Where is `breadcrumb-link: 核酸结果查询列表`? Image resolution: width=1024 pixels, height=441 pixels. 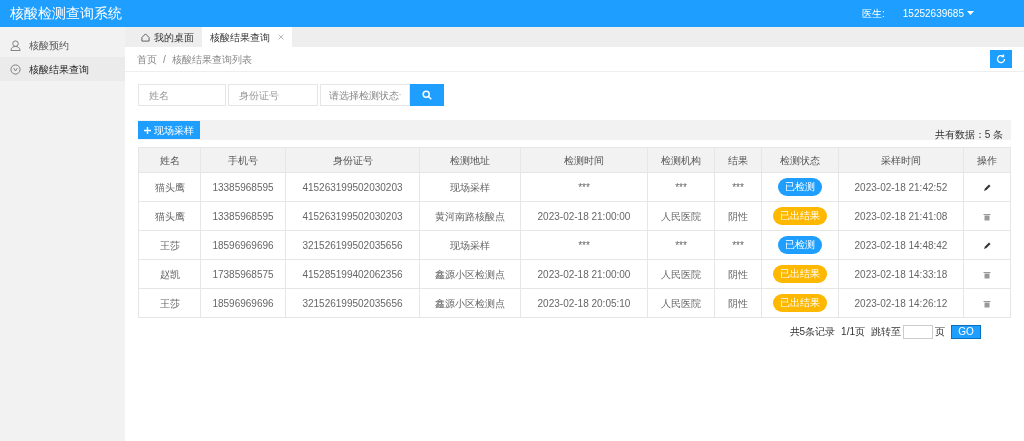 breadcrumb-link: 核酸结果查询列表 is located at coordinates (211, 59).